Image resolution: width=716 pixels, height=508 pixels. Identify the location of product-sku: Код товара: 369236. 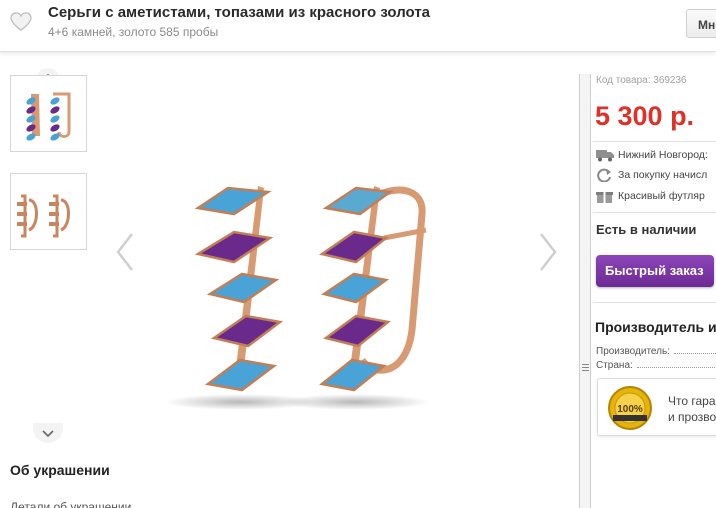
(641, 80).